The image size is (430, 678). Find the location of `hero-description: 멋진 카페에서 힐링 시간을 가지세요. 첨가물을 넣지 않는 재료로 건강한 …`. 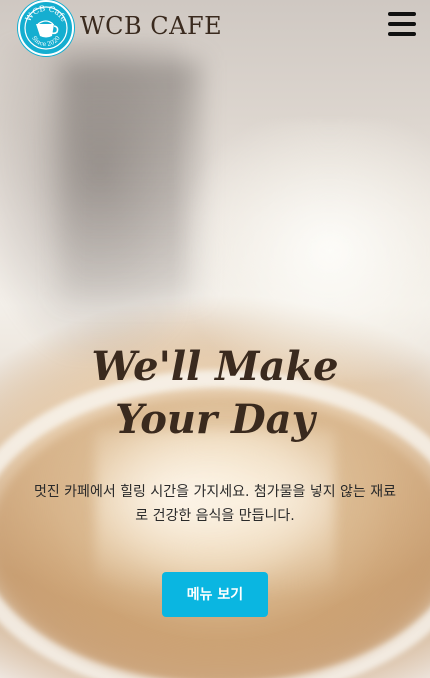

hero-description: 멋진 카페에서 힐링 시간을 가지세요. 첨가물을 넣지 않는 재료로 건강한 … is located at coordinates (215, 504).